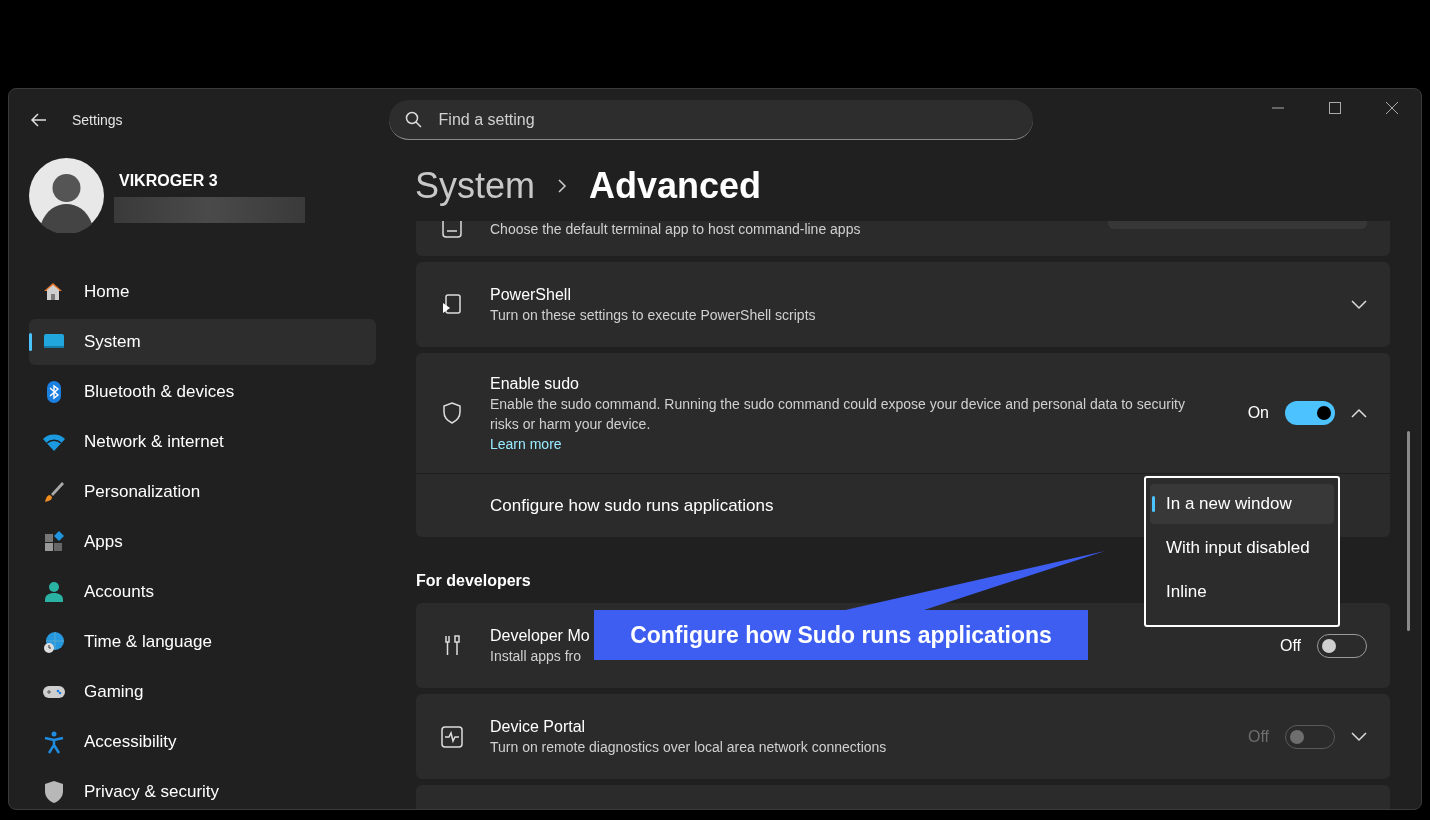  Describe the element at coordinates (562, 186) in the screenshot. I see `chevron-right-icon` at that location.